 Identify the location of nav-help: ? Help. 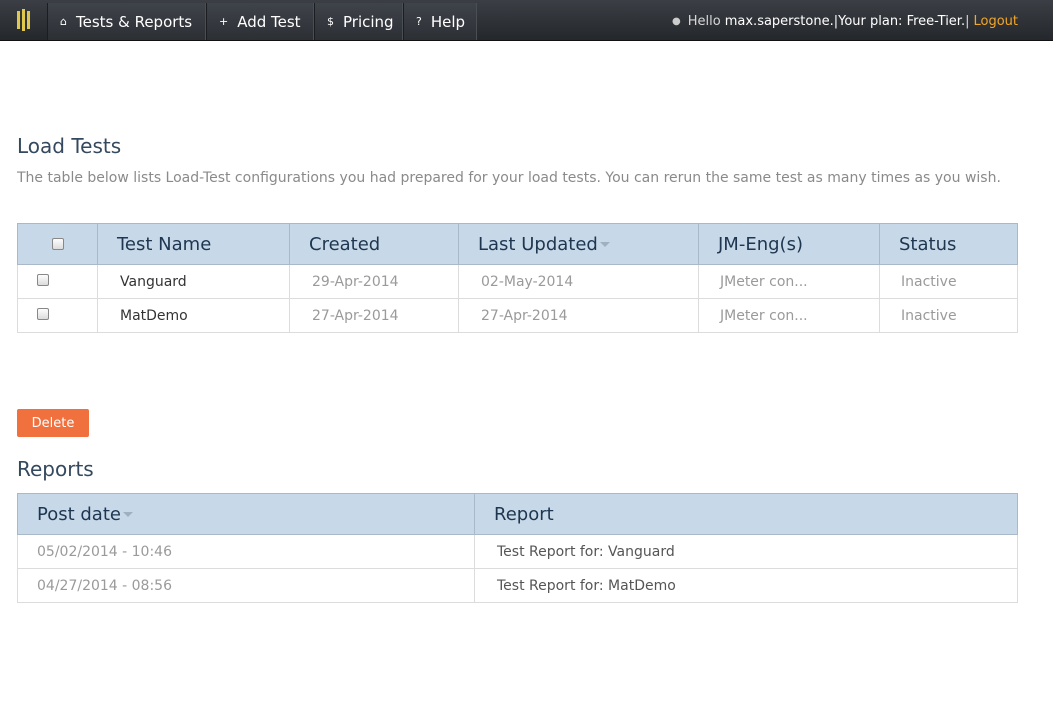
(440, 21).